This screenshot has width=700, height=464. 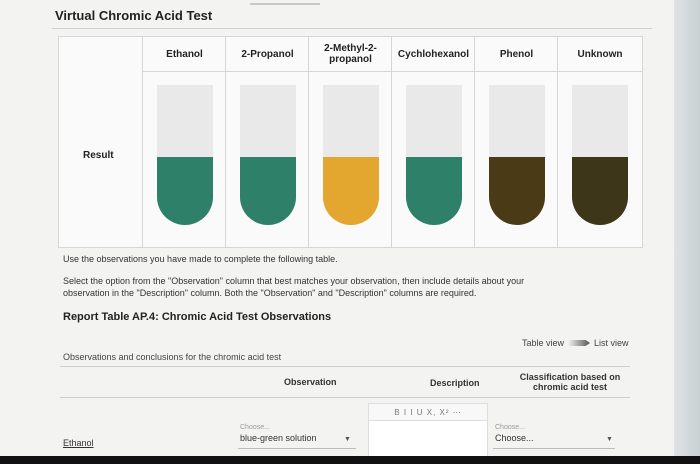 What do you see at coordinates (600, 155) in the screenshot?
I see `test-tube-unknown` at bounding box center [600, 155].